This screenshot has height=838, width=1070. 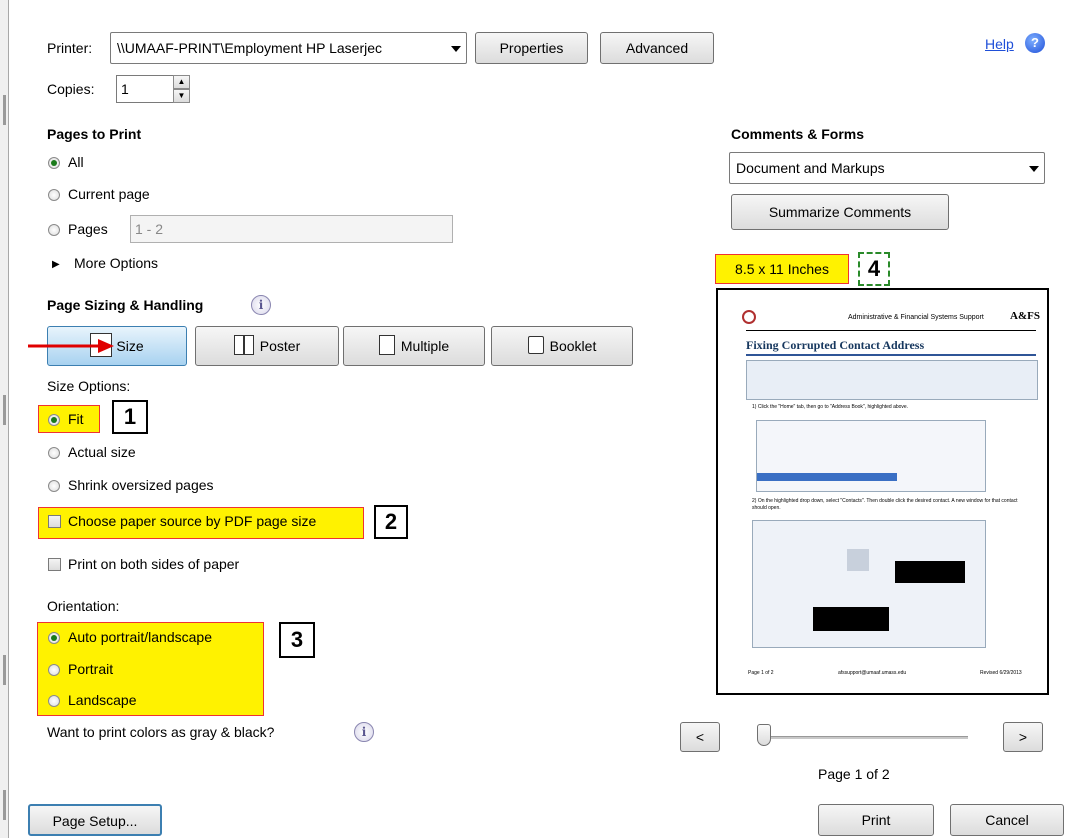 I want to click on mode-booklet-button: Booklet, so click(x=562, y=346).